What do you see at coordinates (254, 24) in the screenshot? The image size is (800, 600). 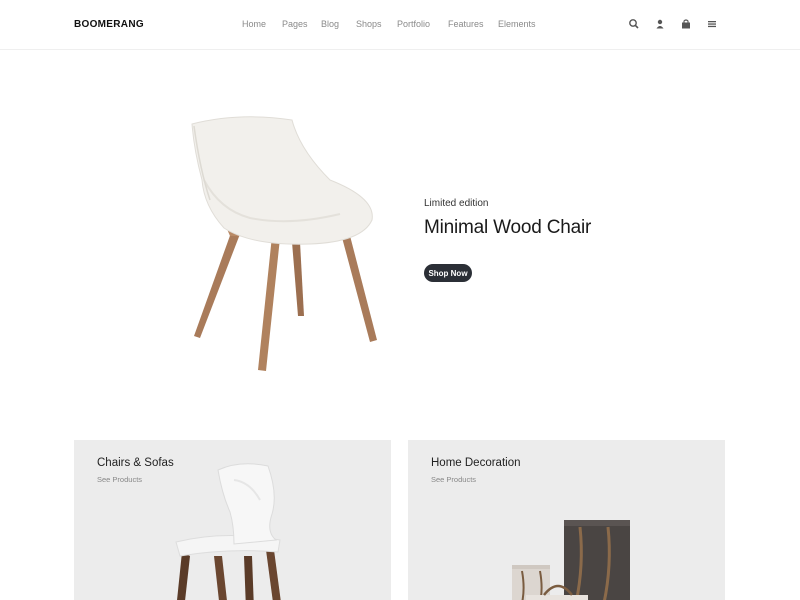 I see `nav-home: Home` at bounding box center [254, 24].